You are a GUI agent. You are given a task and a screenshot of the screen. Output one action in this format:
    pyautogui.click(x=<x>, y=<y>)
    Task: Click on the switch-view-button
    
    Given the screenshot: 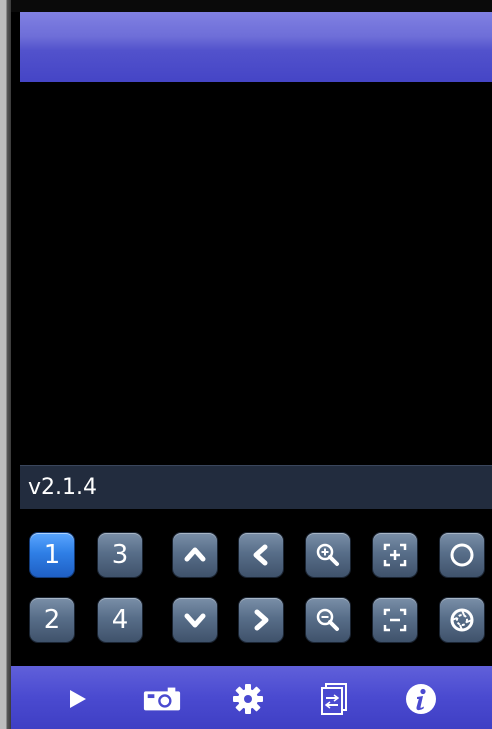 What is the action you would take?
    pyautogui.click(x=334, y=699)
    